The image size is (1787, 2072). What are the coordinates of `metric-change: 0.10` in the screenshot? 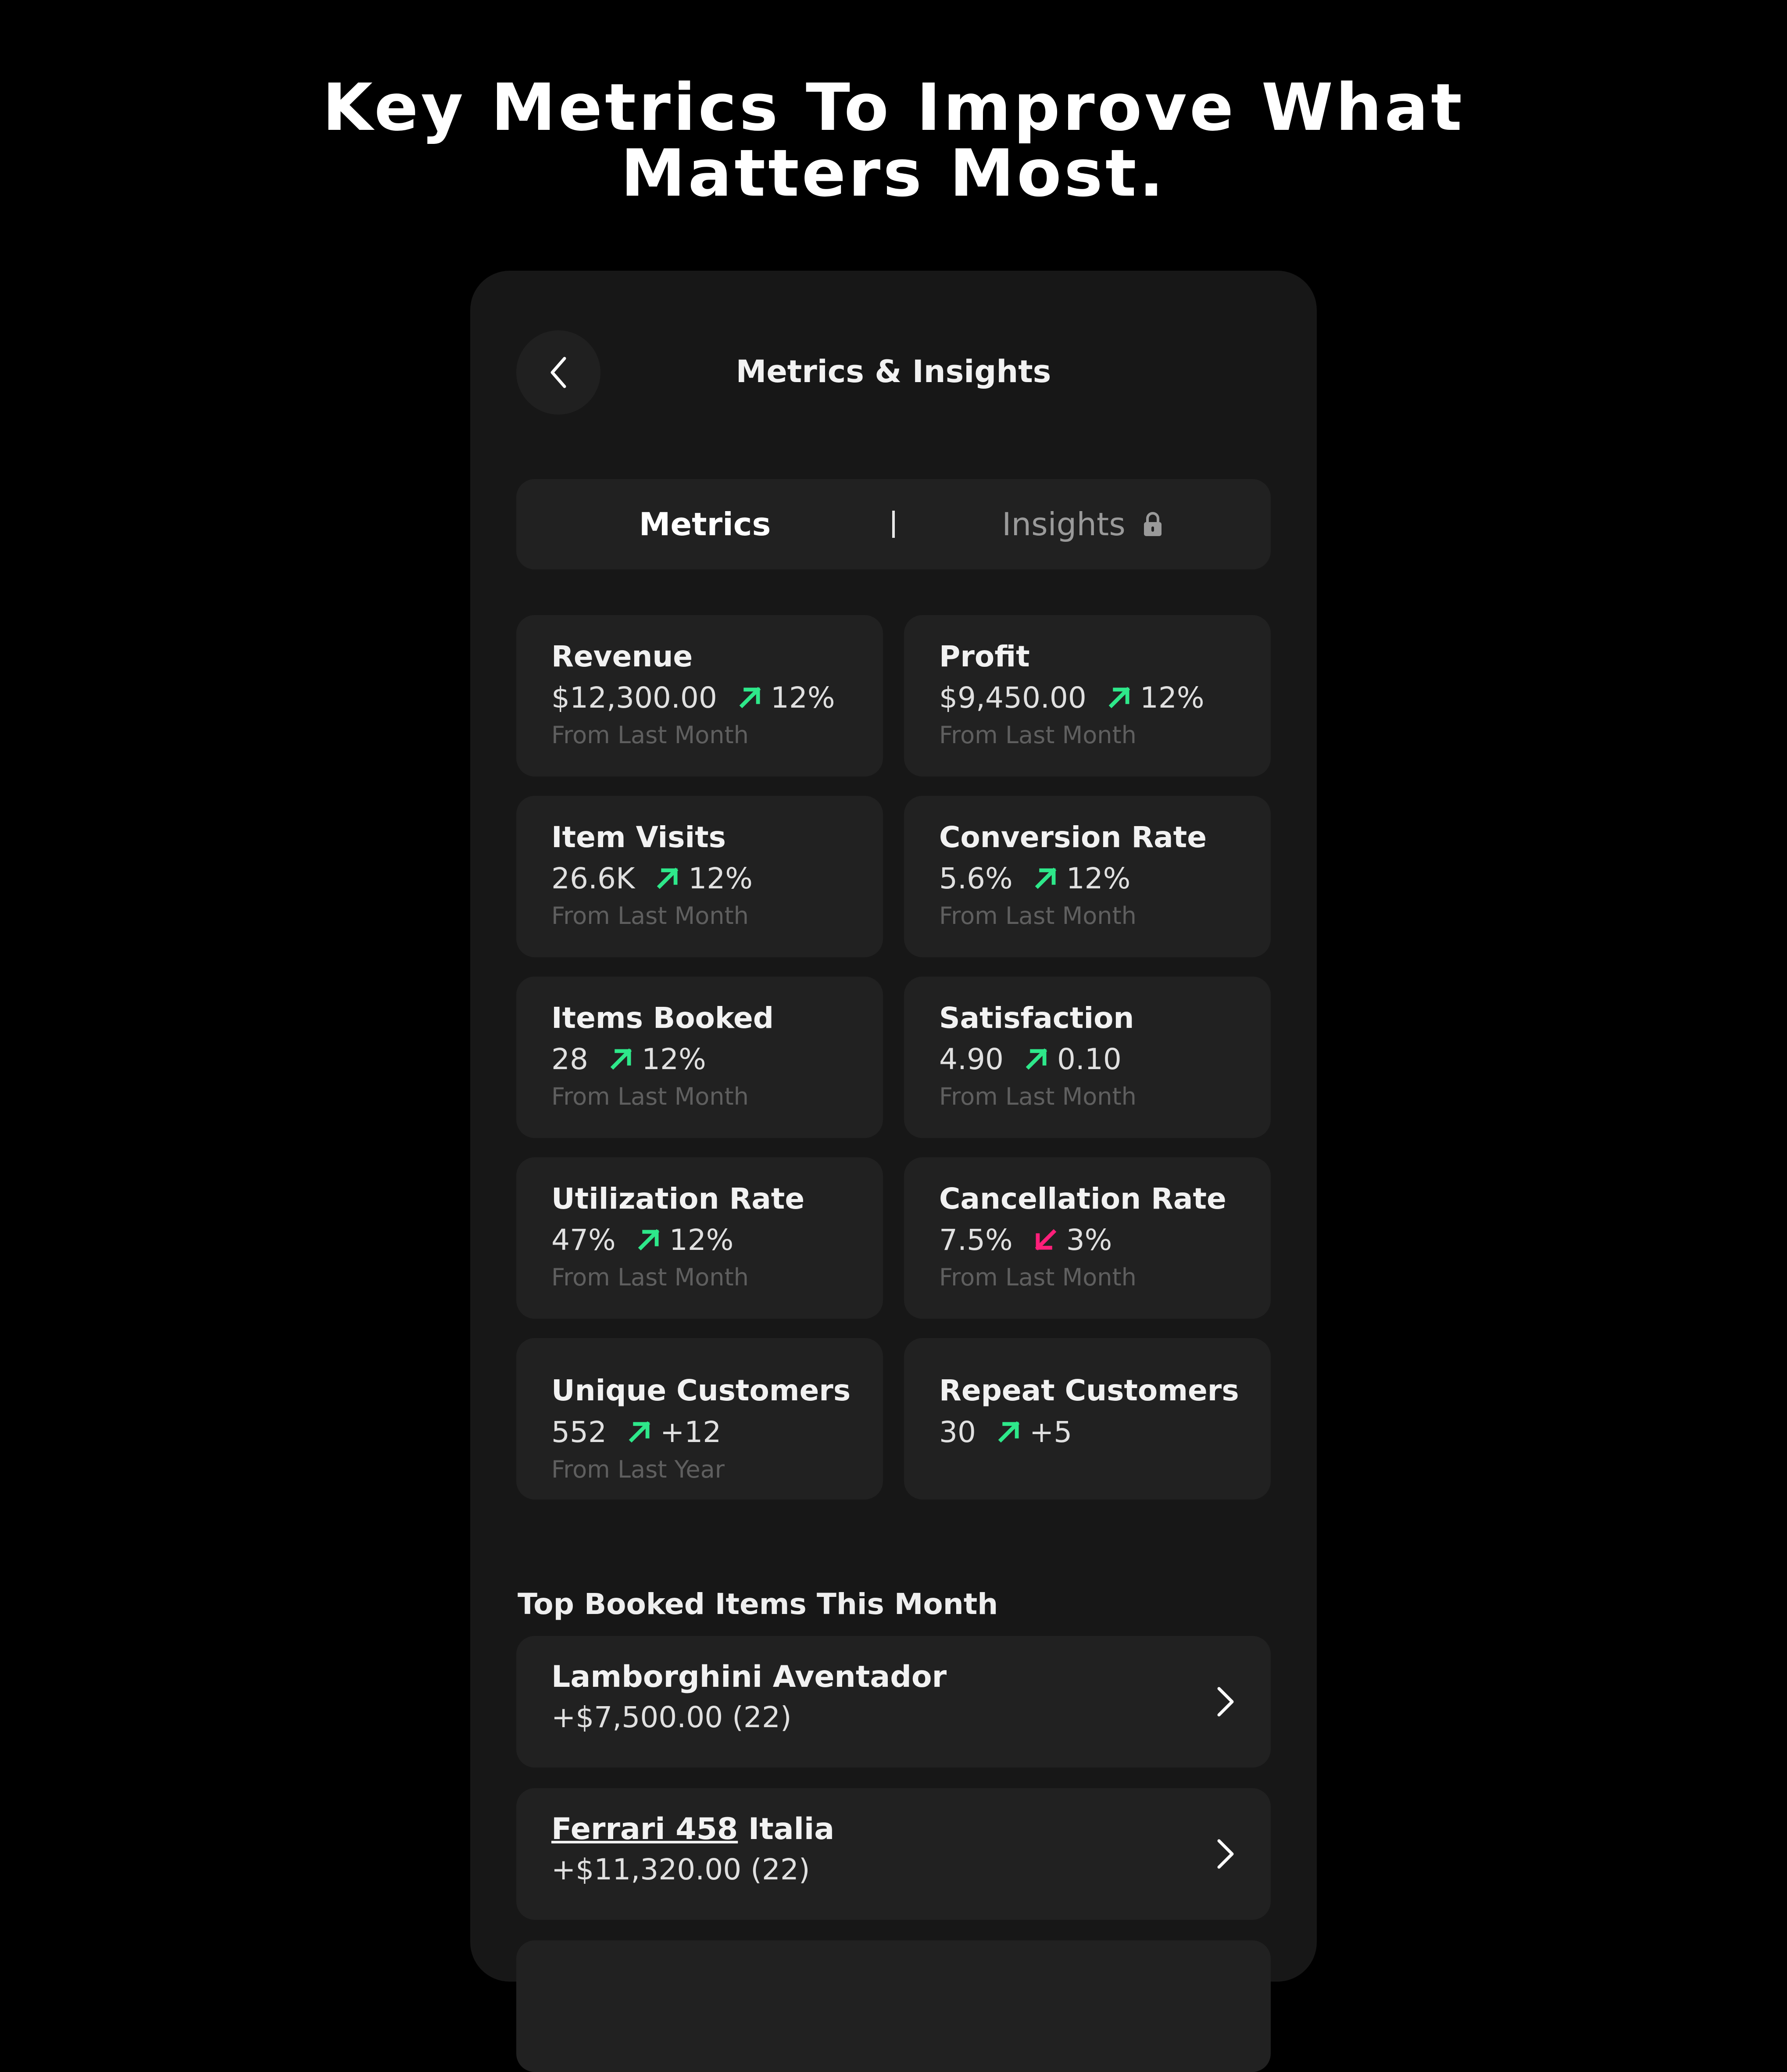 It's located at (1089, 1059).